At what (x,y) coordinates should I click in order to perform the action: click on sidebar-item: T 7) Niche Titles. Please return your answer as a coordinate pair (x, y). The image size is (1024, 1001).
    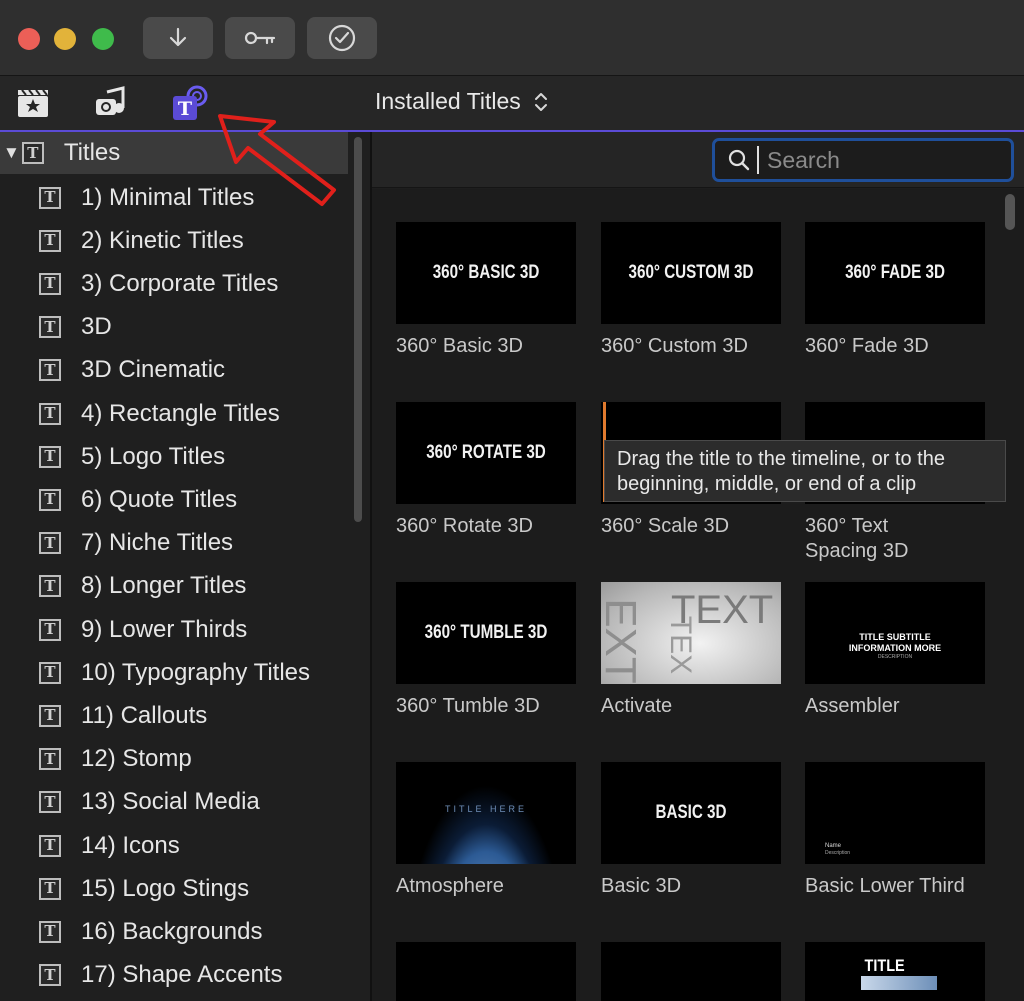
    Looking at the image, I should click on (174, 543).